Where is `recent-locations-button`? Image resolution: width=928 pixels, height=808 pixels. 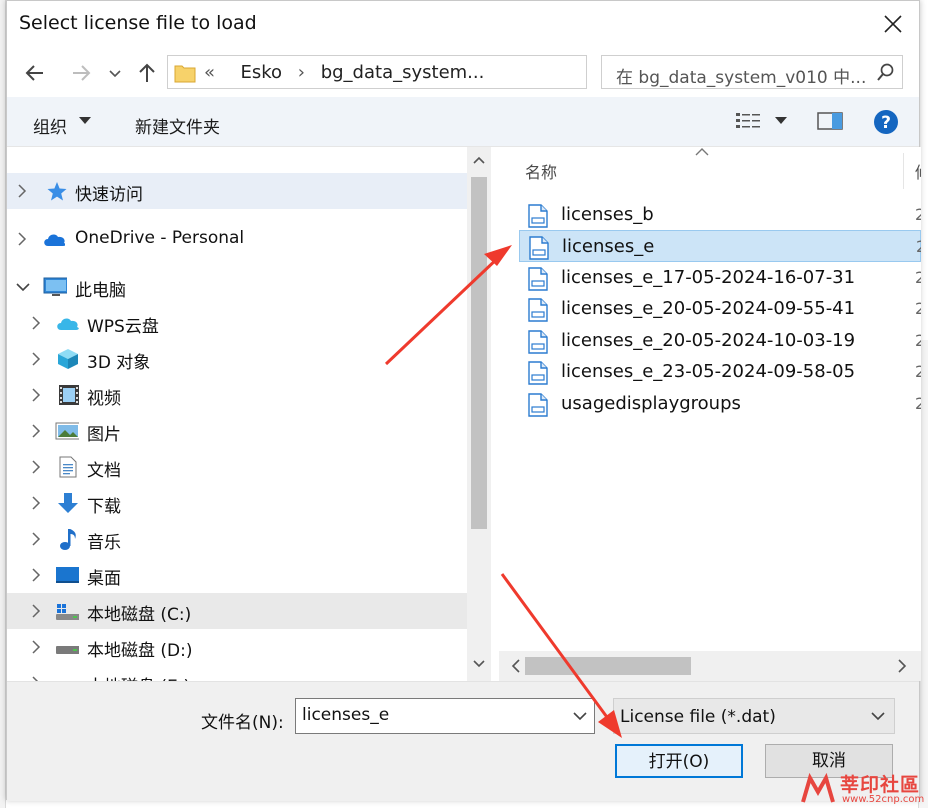
recent-locations-button is located at coordinates (115, 73).